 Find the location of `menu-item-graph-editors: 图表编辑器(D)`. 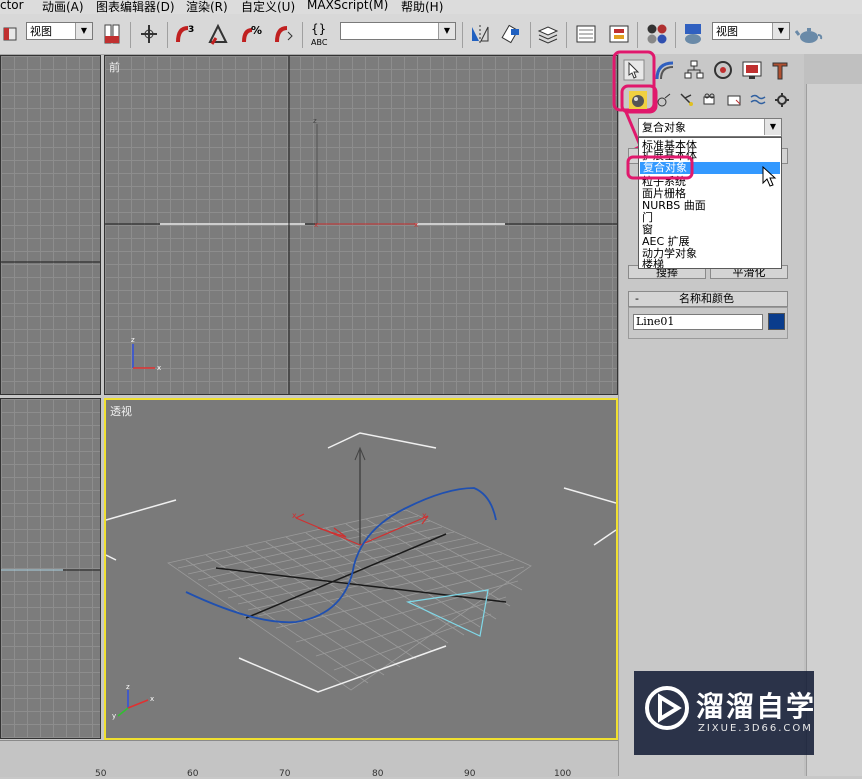

menu-item-graph-editors: 图表编辑器(D) is located at coordinates (135, 7).